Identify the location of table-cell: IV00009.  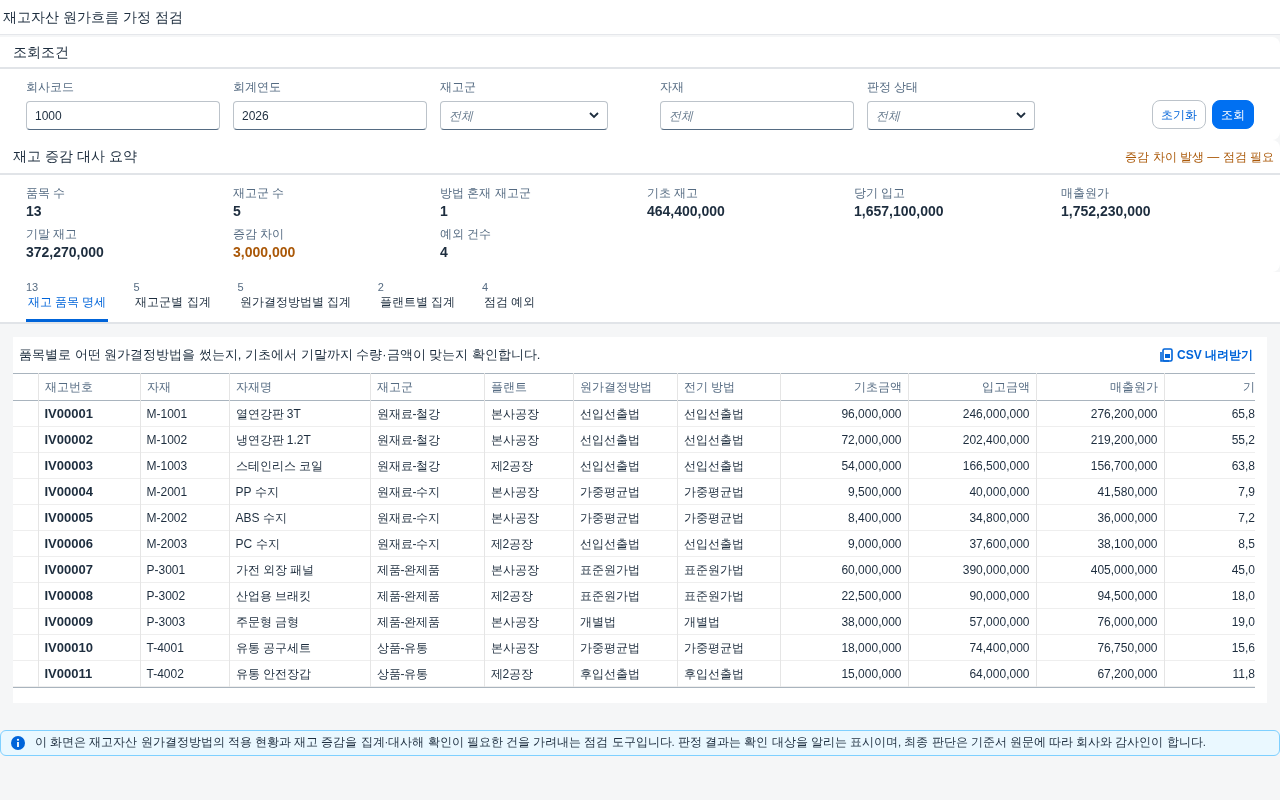
(89, 621).